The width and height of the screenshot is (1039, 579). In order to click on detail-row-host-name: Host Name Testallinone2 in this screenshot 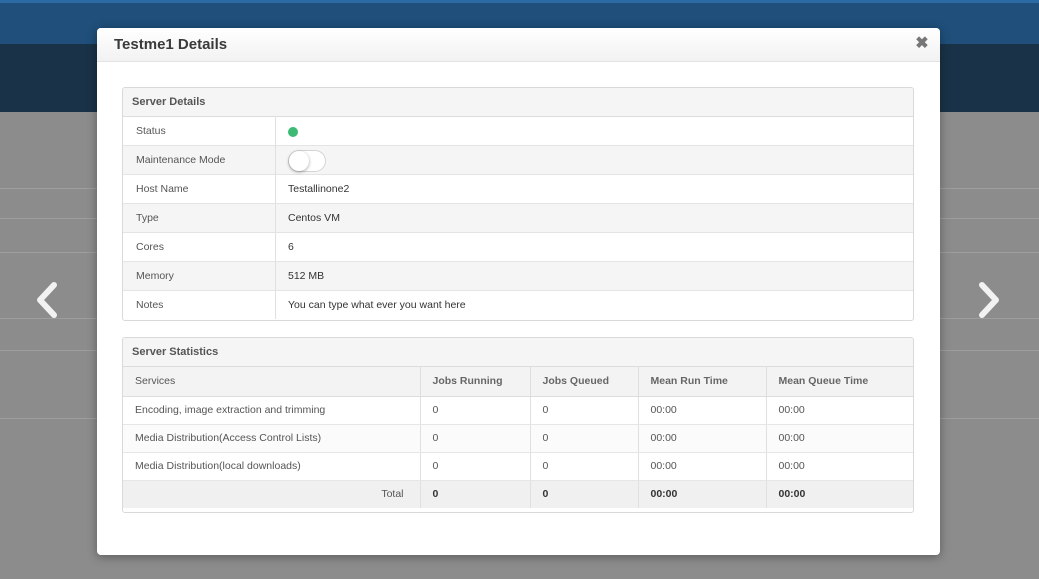, I will do `click(518, 189)`.